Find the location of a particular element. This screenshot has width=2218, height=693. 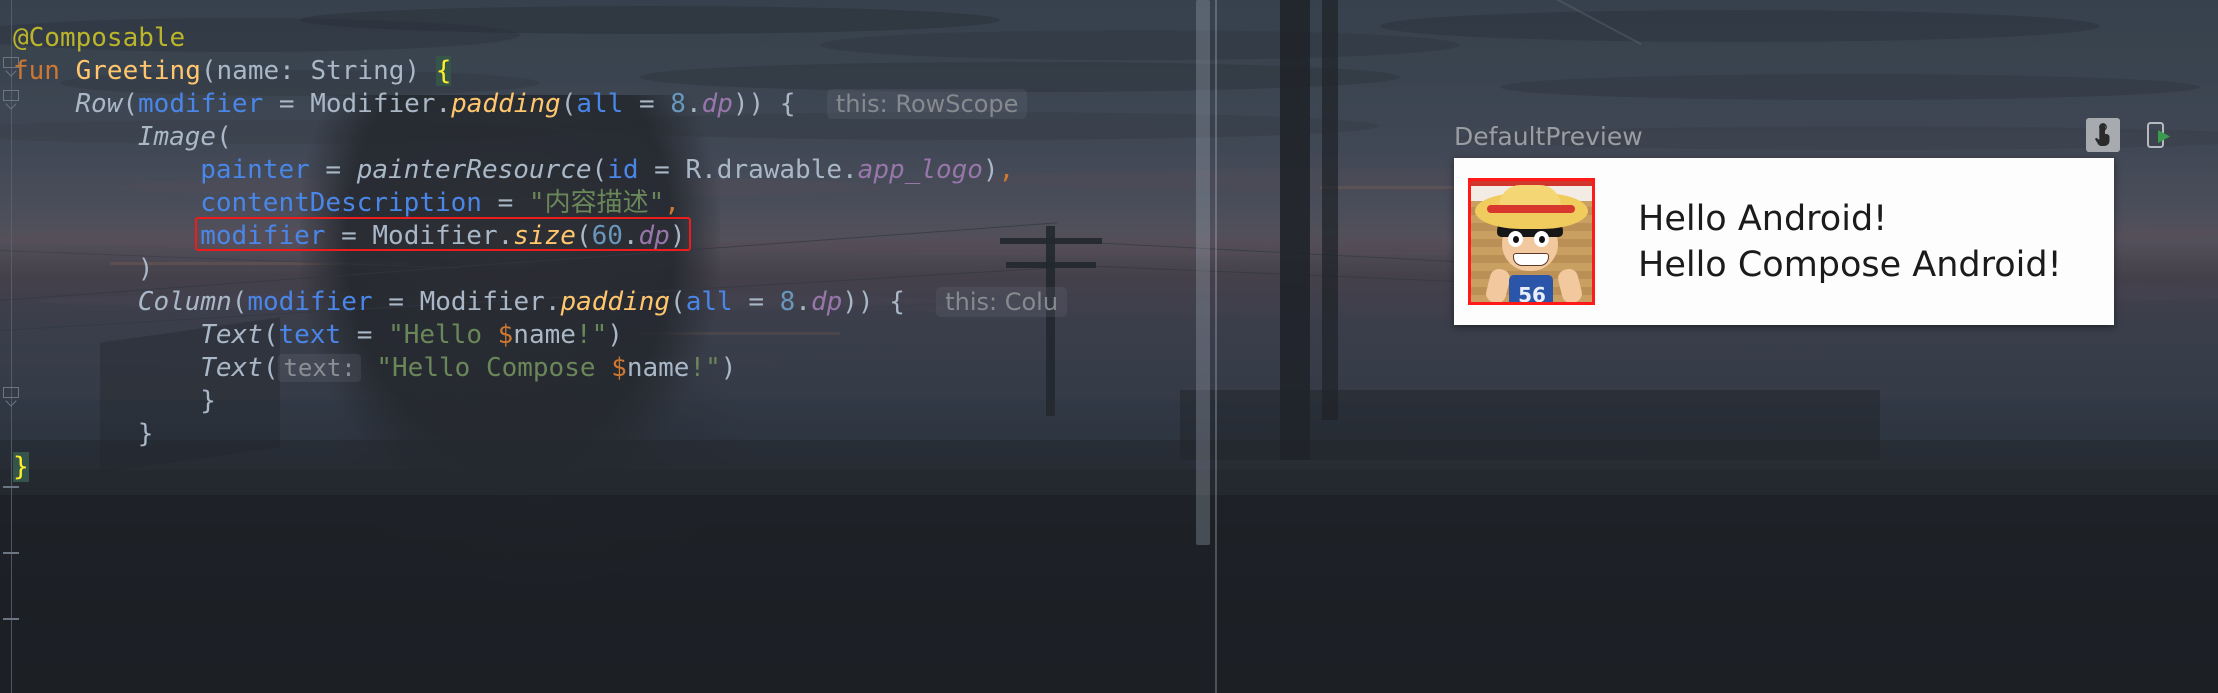

code-token: Image is located at coordinates (177, 137).